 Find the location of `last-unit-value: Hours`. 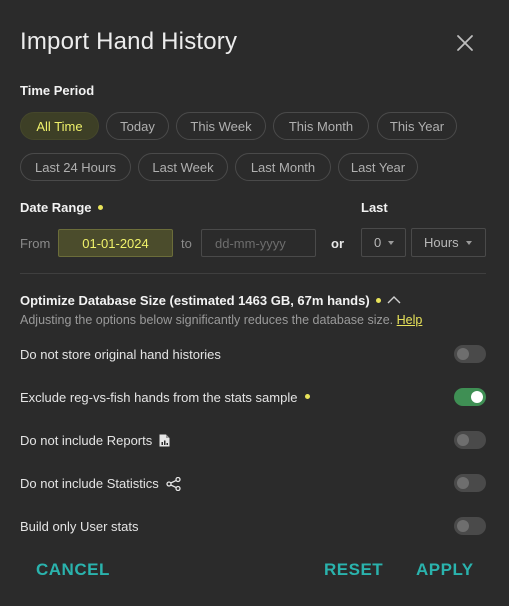

last-unit-value: Hours is located at coordinates (441, 242).